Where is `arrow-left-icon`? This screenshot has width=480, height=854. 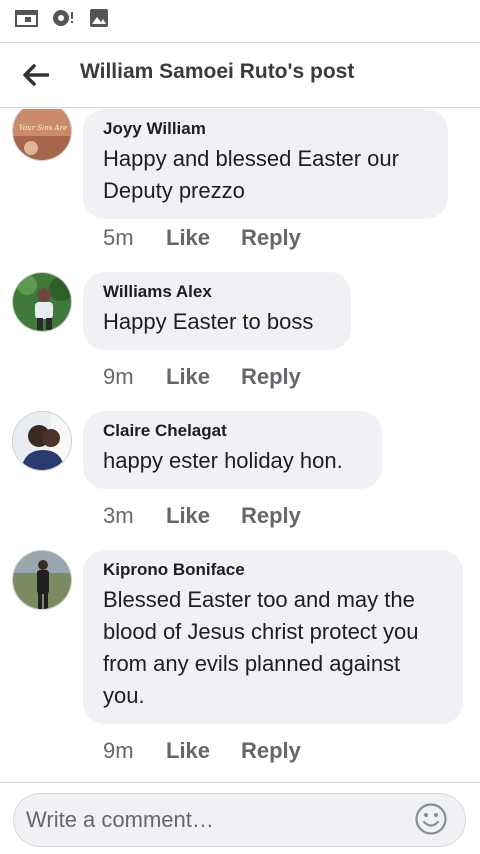
arrow-left-icon is located at coordinates (36, 77).